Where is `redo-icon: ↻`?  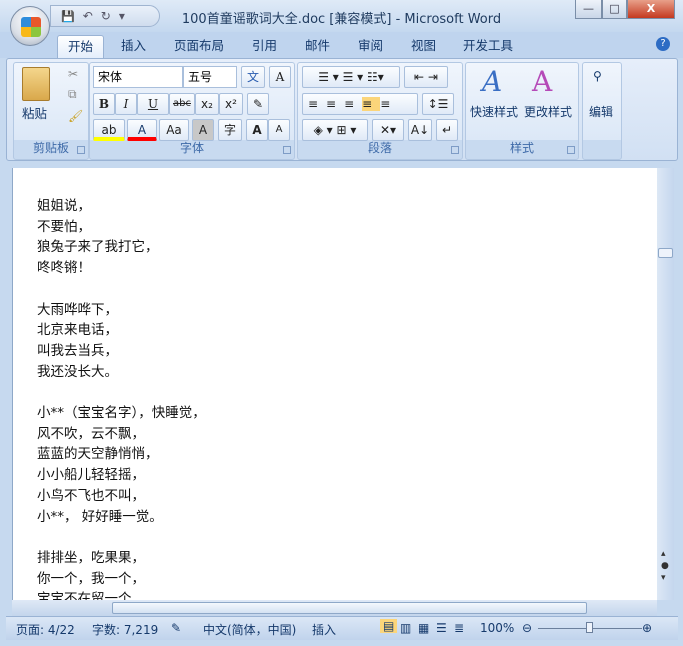 redo-icon: ↻ is located at coordinates (106, 16).